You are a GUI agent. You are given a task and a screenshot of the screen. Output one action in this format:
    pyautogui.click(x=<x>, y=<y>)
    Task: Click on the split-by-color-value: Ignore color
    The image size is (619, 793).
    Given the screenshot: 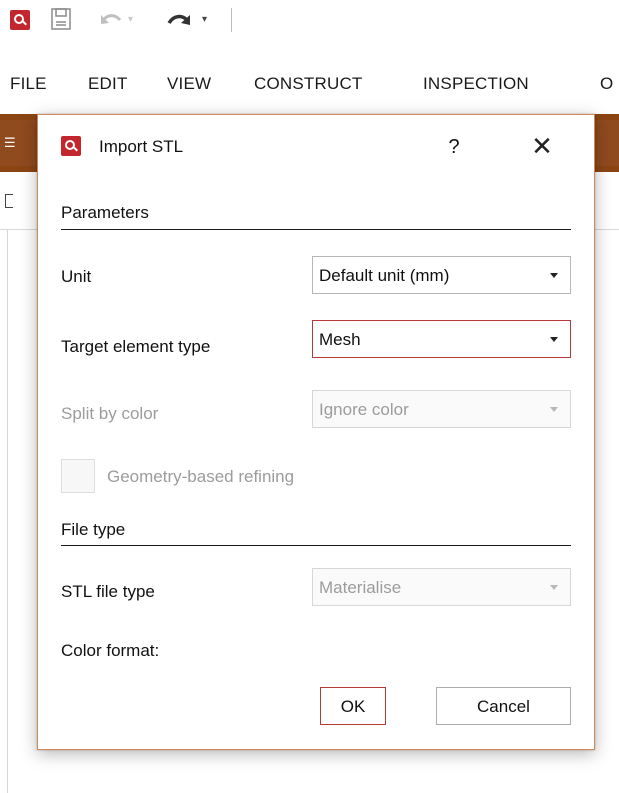 What is the action you would take?
    pyautogui.click(x=364, y=409)
    